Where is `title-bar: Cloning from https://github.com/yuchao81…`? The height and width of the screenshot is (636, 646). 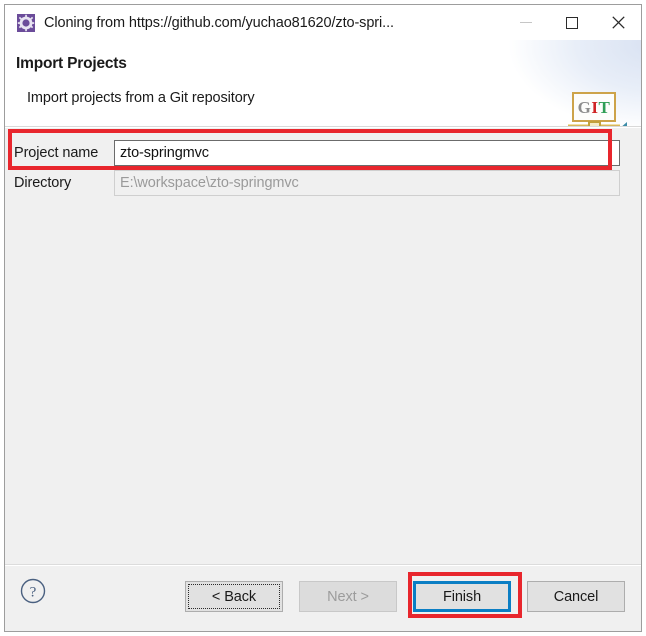 title-bar: Cloning from https://github.com/yuchao81… is located at coordinates (323, 22).